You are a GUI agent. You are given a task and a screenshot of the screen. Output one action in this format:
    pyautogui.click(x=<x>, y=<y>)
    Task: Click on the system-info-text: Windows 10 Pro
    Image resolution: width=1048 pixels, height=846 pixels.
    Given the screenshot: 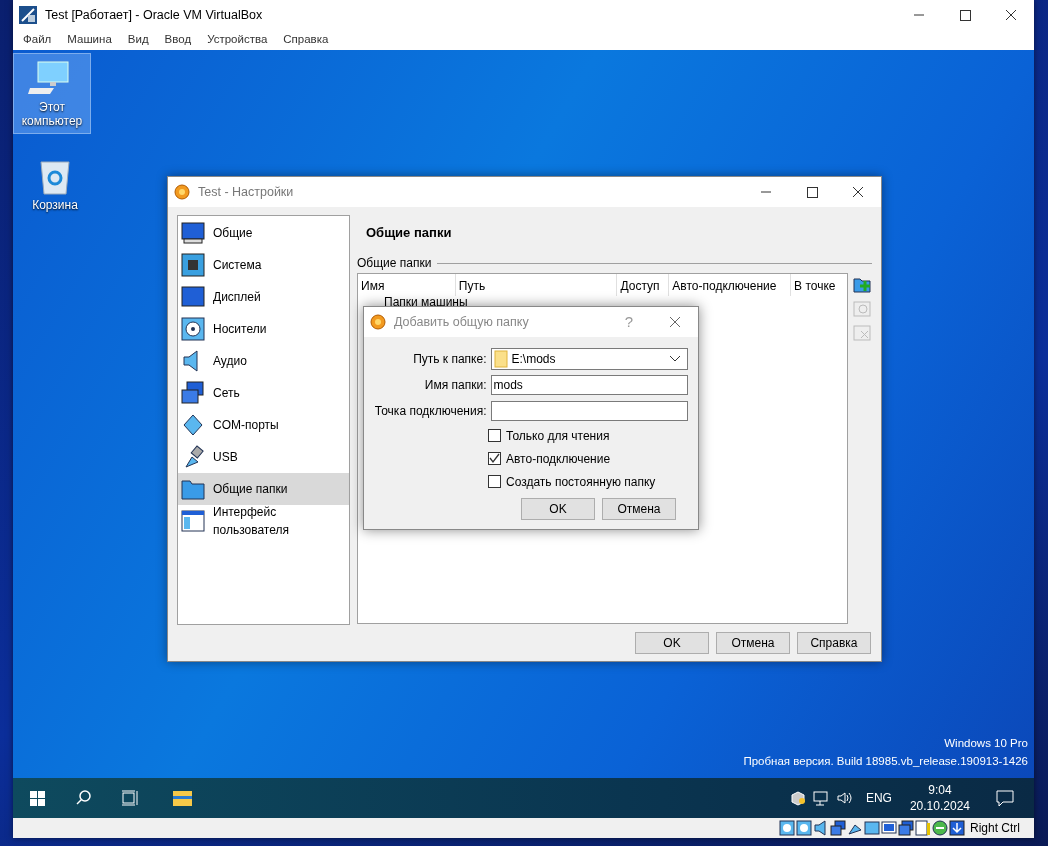 What is the action you would take?
    pyautogui.click(x=986, y=743)
    